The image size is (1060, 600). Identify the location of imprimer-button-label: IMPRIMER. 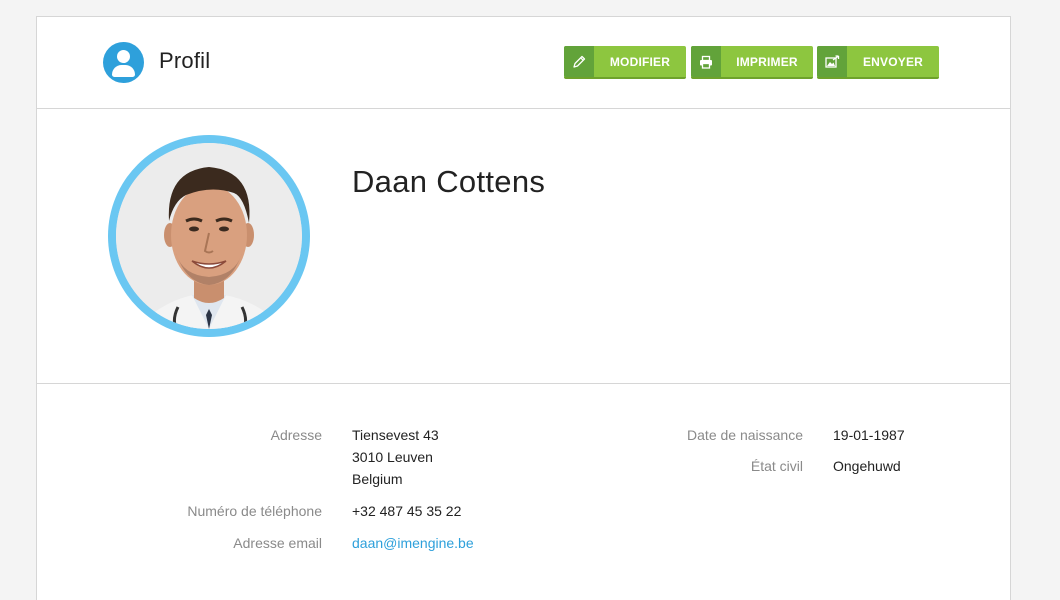
(767, 61).